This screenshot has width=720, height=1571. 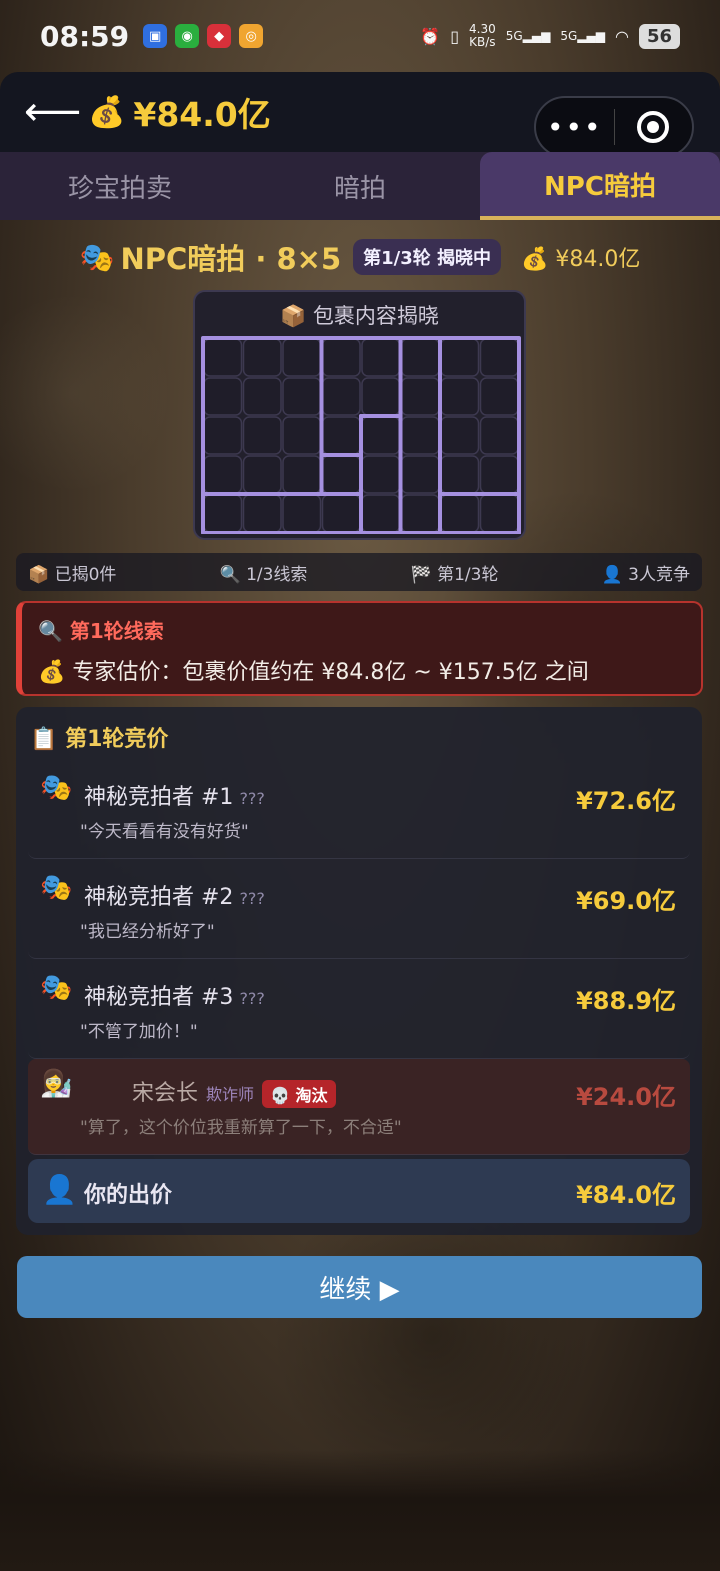 I want to click on header-bar: ⟵ 💰 ¥84.0亿 •••, so click(x=360, y=115).